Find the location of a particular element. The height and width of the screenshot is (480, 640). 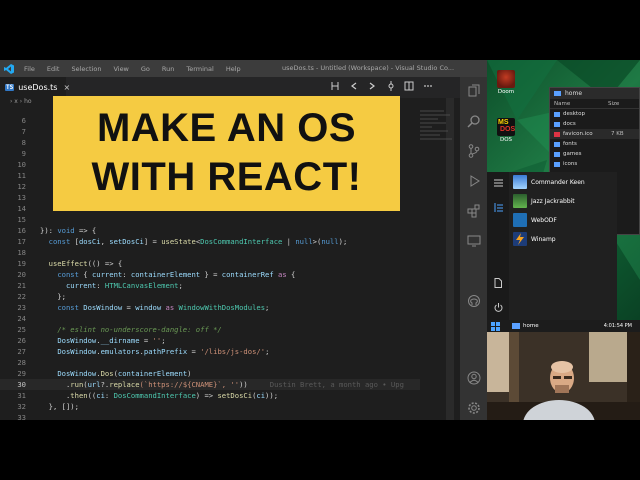

line-number: 14 is located at coordinates (21, 208).